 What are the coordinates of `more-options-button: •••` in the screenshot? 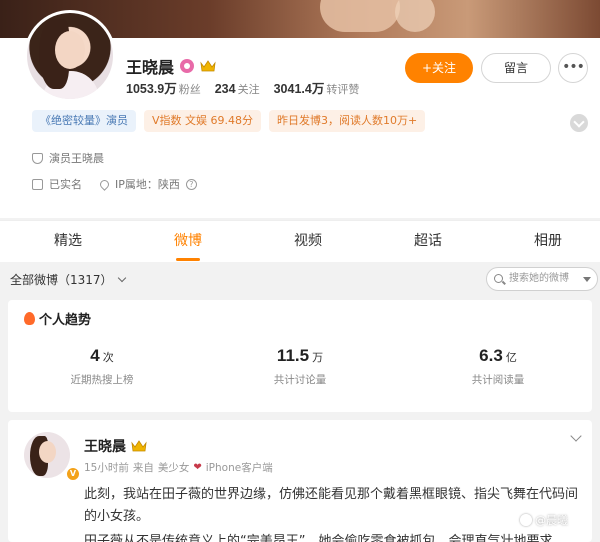 It's located at (573, 68).